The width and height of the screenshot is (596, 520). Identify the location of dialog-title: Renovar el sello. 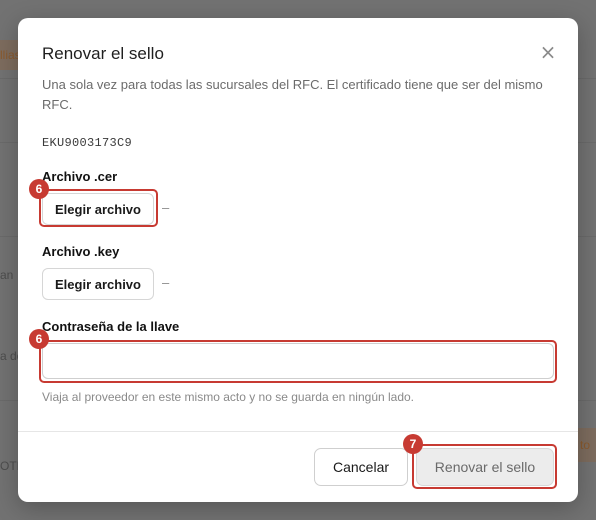
(103, 53).